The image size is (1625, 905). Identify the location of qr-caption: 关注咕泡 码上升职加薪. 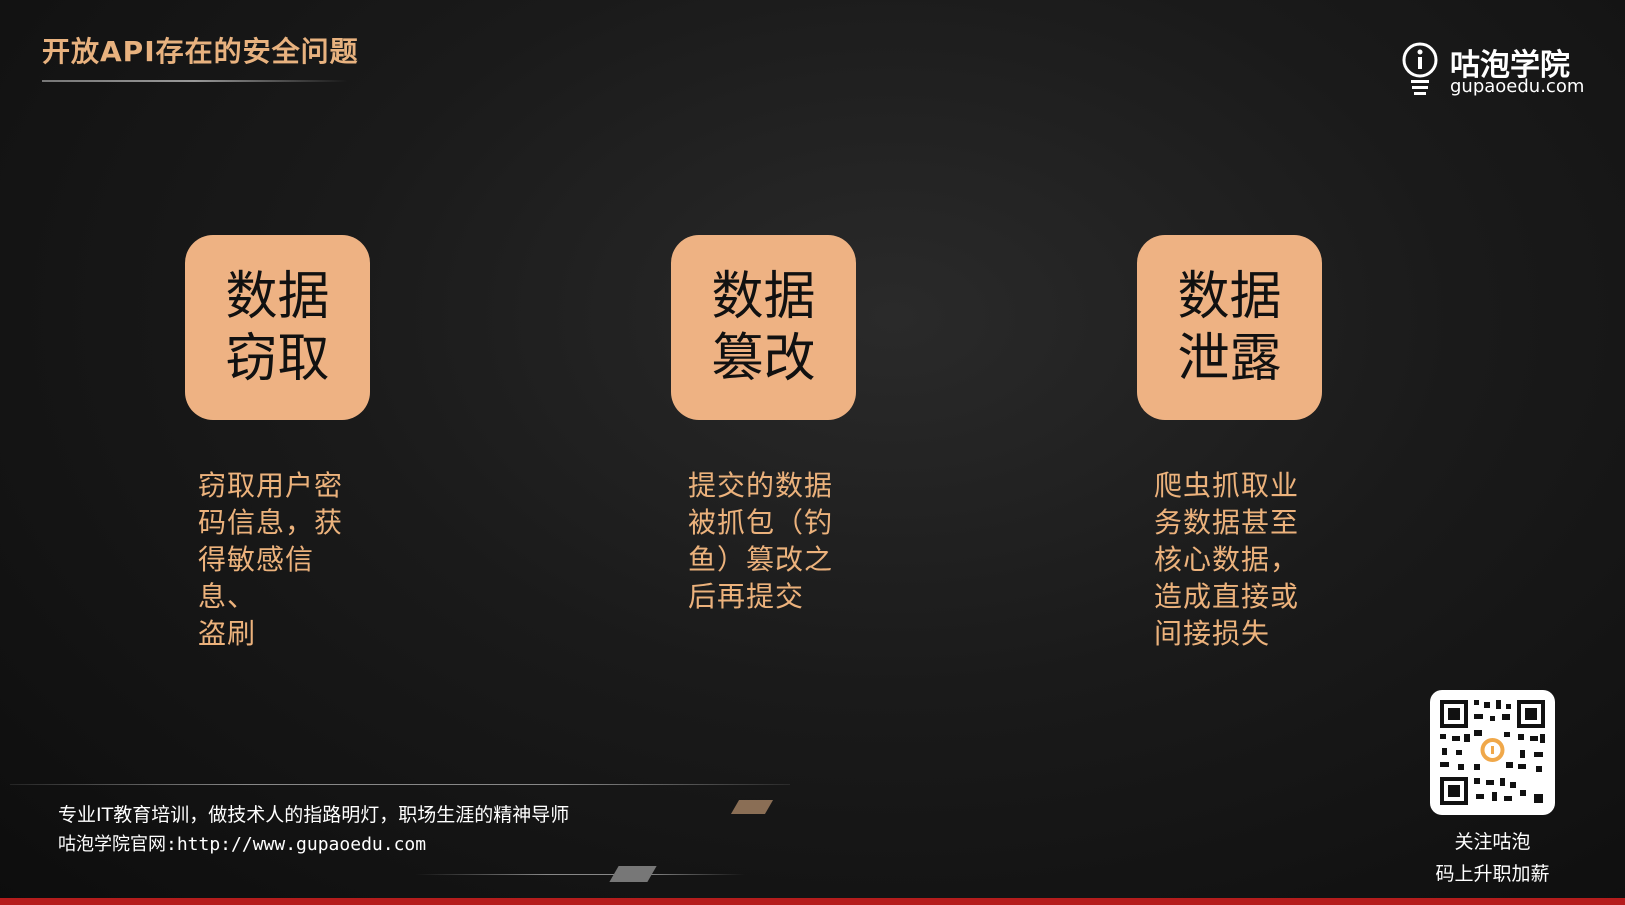
(1492, 858).